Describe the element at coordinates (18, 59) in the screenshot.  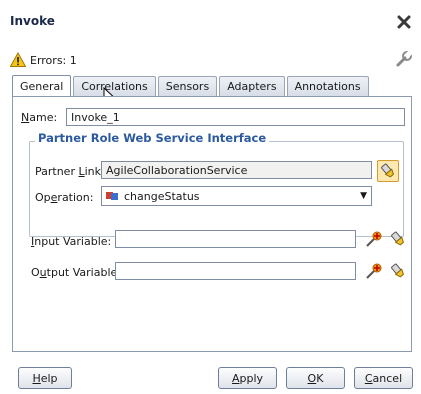
I see `warning-icon` at that location.